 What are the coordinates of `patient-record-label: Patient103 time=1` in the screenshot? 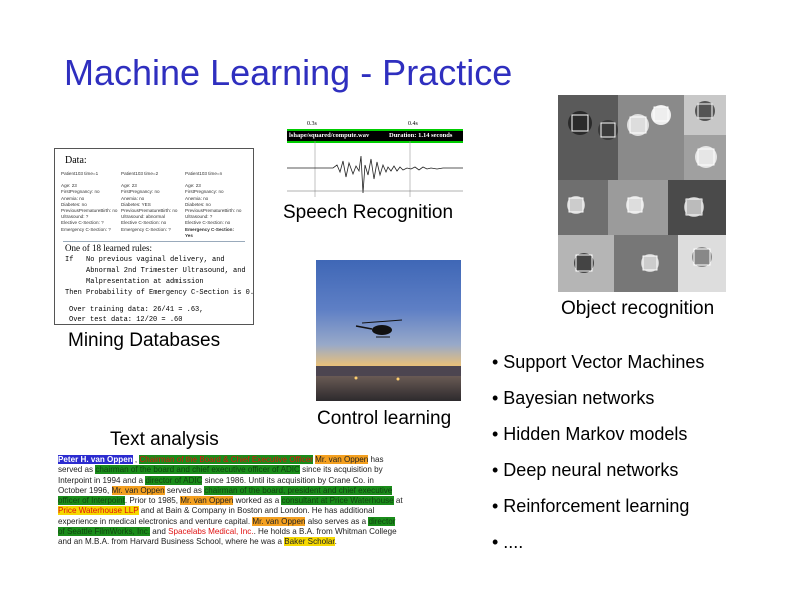 It's located at (80, 173).